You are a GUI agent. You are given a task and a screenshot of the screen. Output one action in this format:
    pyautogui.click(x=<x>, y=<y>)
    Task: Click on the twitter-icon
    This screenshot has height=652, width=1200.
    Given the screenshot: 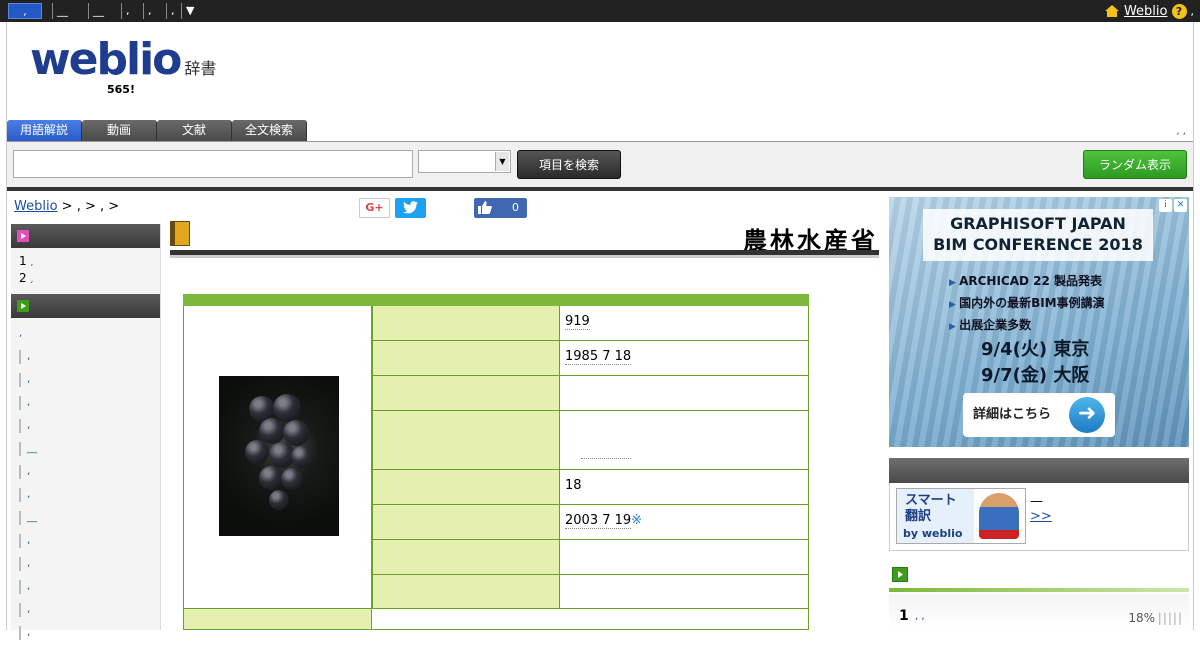 What is the action you would take?
    pyautogui.click(x=410, y=207)
    